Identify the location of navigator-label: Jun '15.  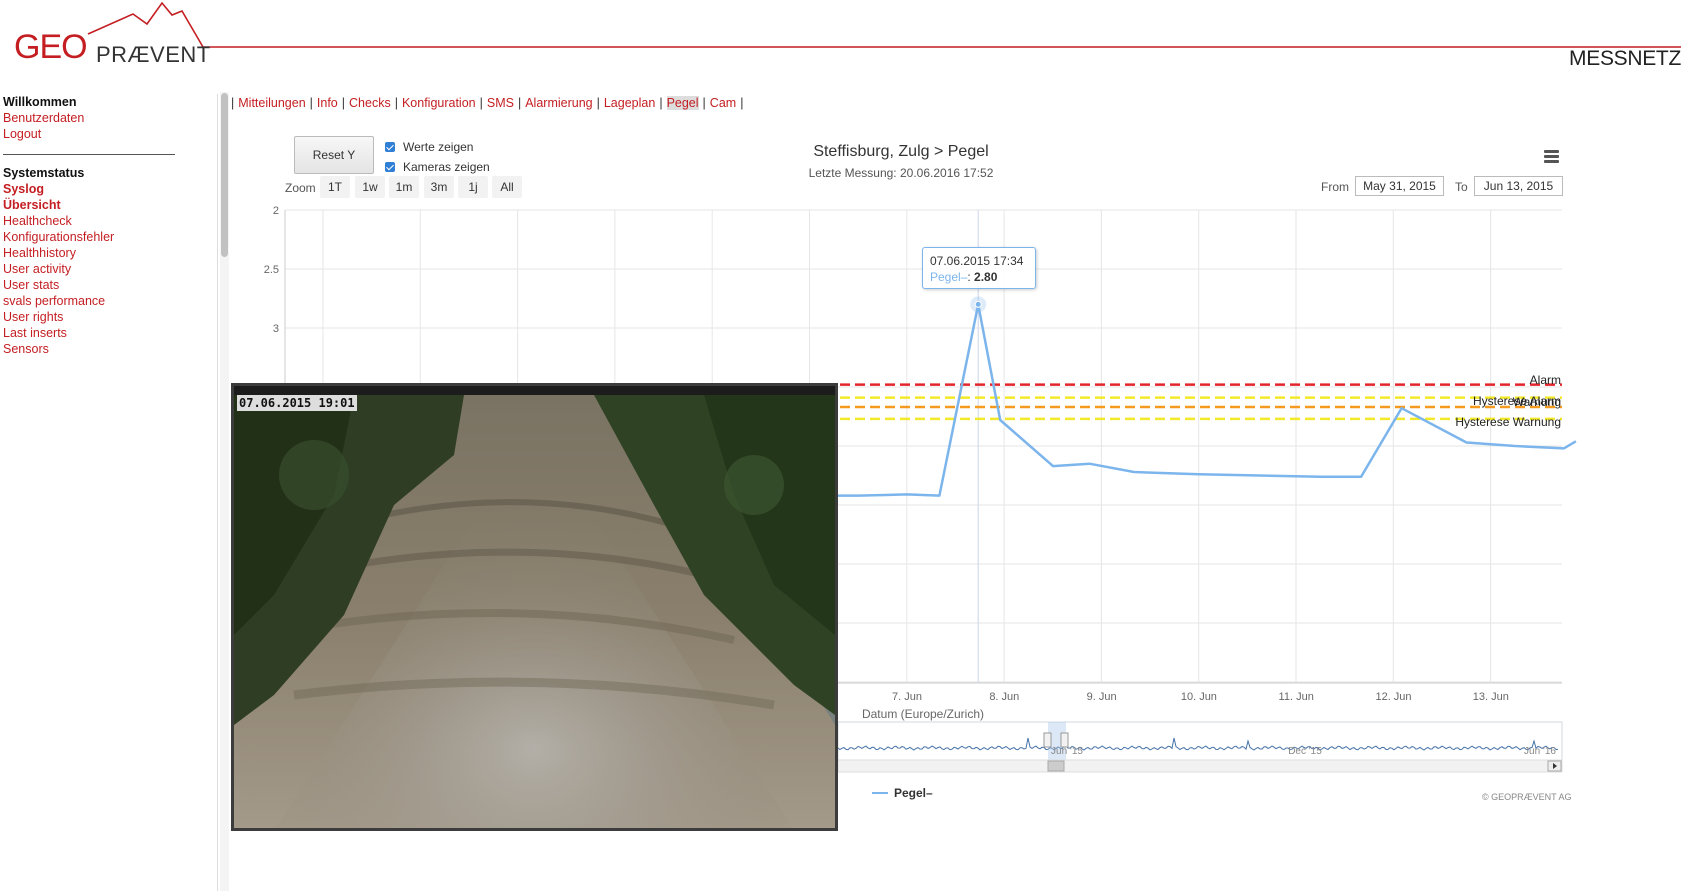
(1067, 751).